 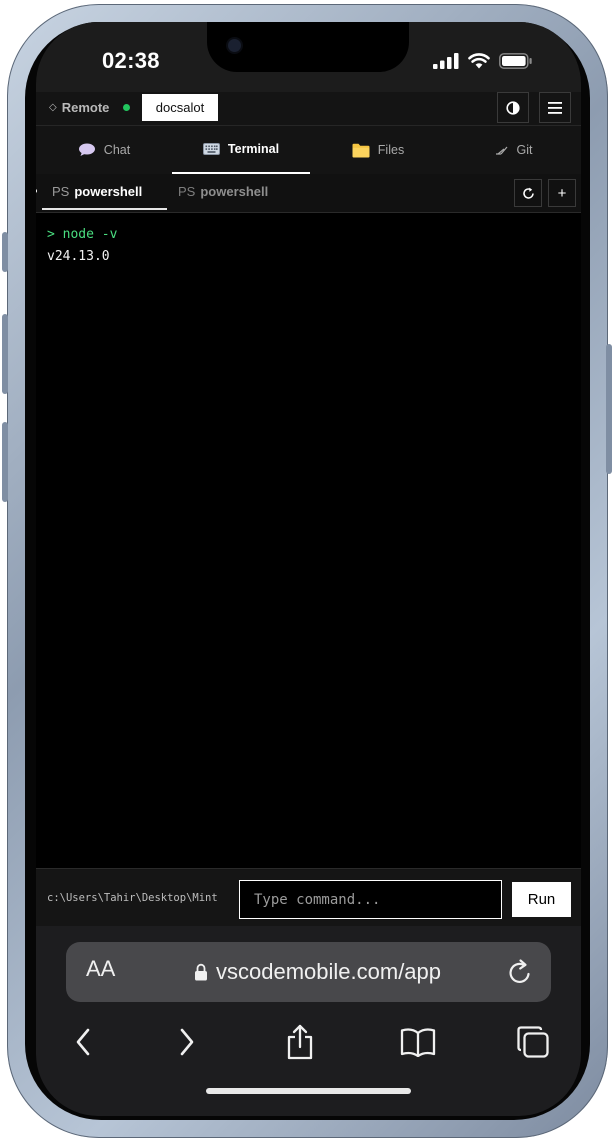 I want to click on refresh-icon, so click(x=528, y=193).